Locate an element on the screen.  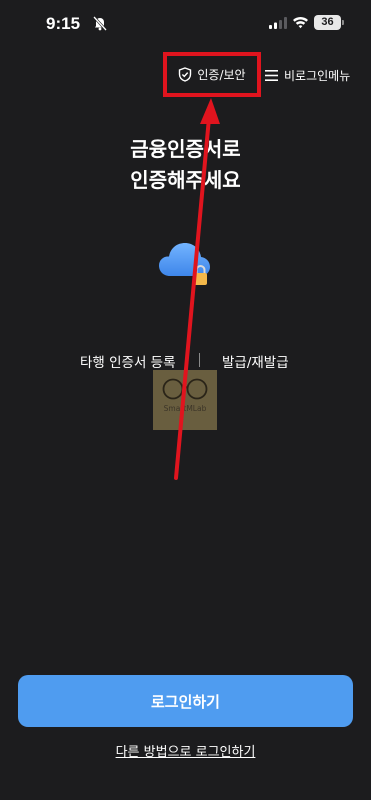
register-other-bank-cert-link: 타행 인증서 등록 is located at coordinates (128, 361).